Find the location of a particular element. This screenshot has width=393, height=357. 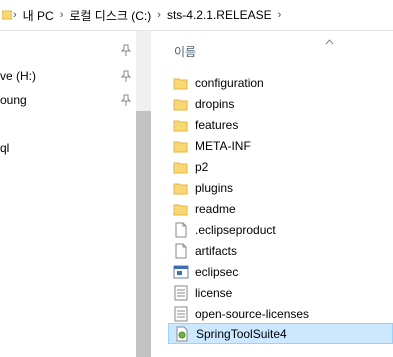

file-name: license is located at coordinates (214, 292).